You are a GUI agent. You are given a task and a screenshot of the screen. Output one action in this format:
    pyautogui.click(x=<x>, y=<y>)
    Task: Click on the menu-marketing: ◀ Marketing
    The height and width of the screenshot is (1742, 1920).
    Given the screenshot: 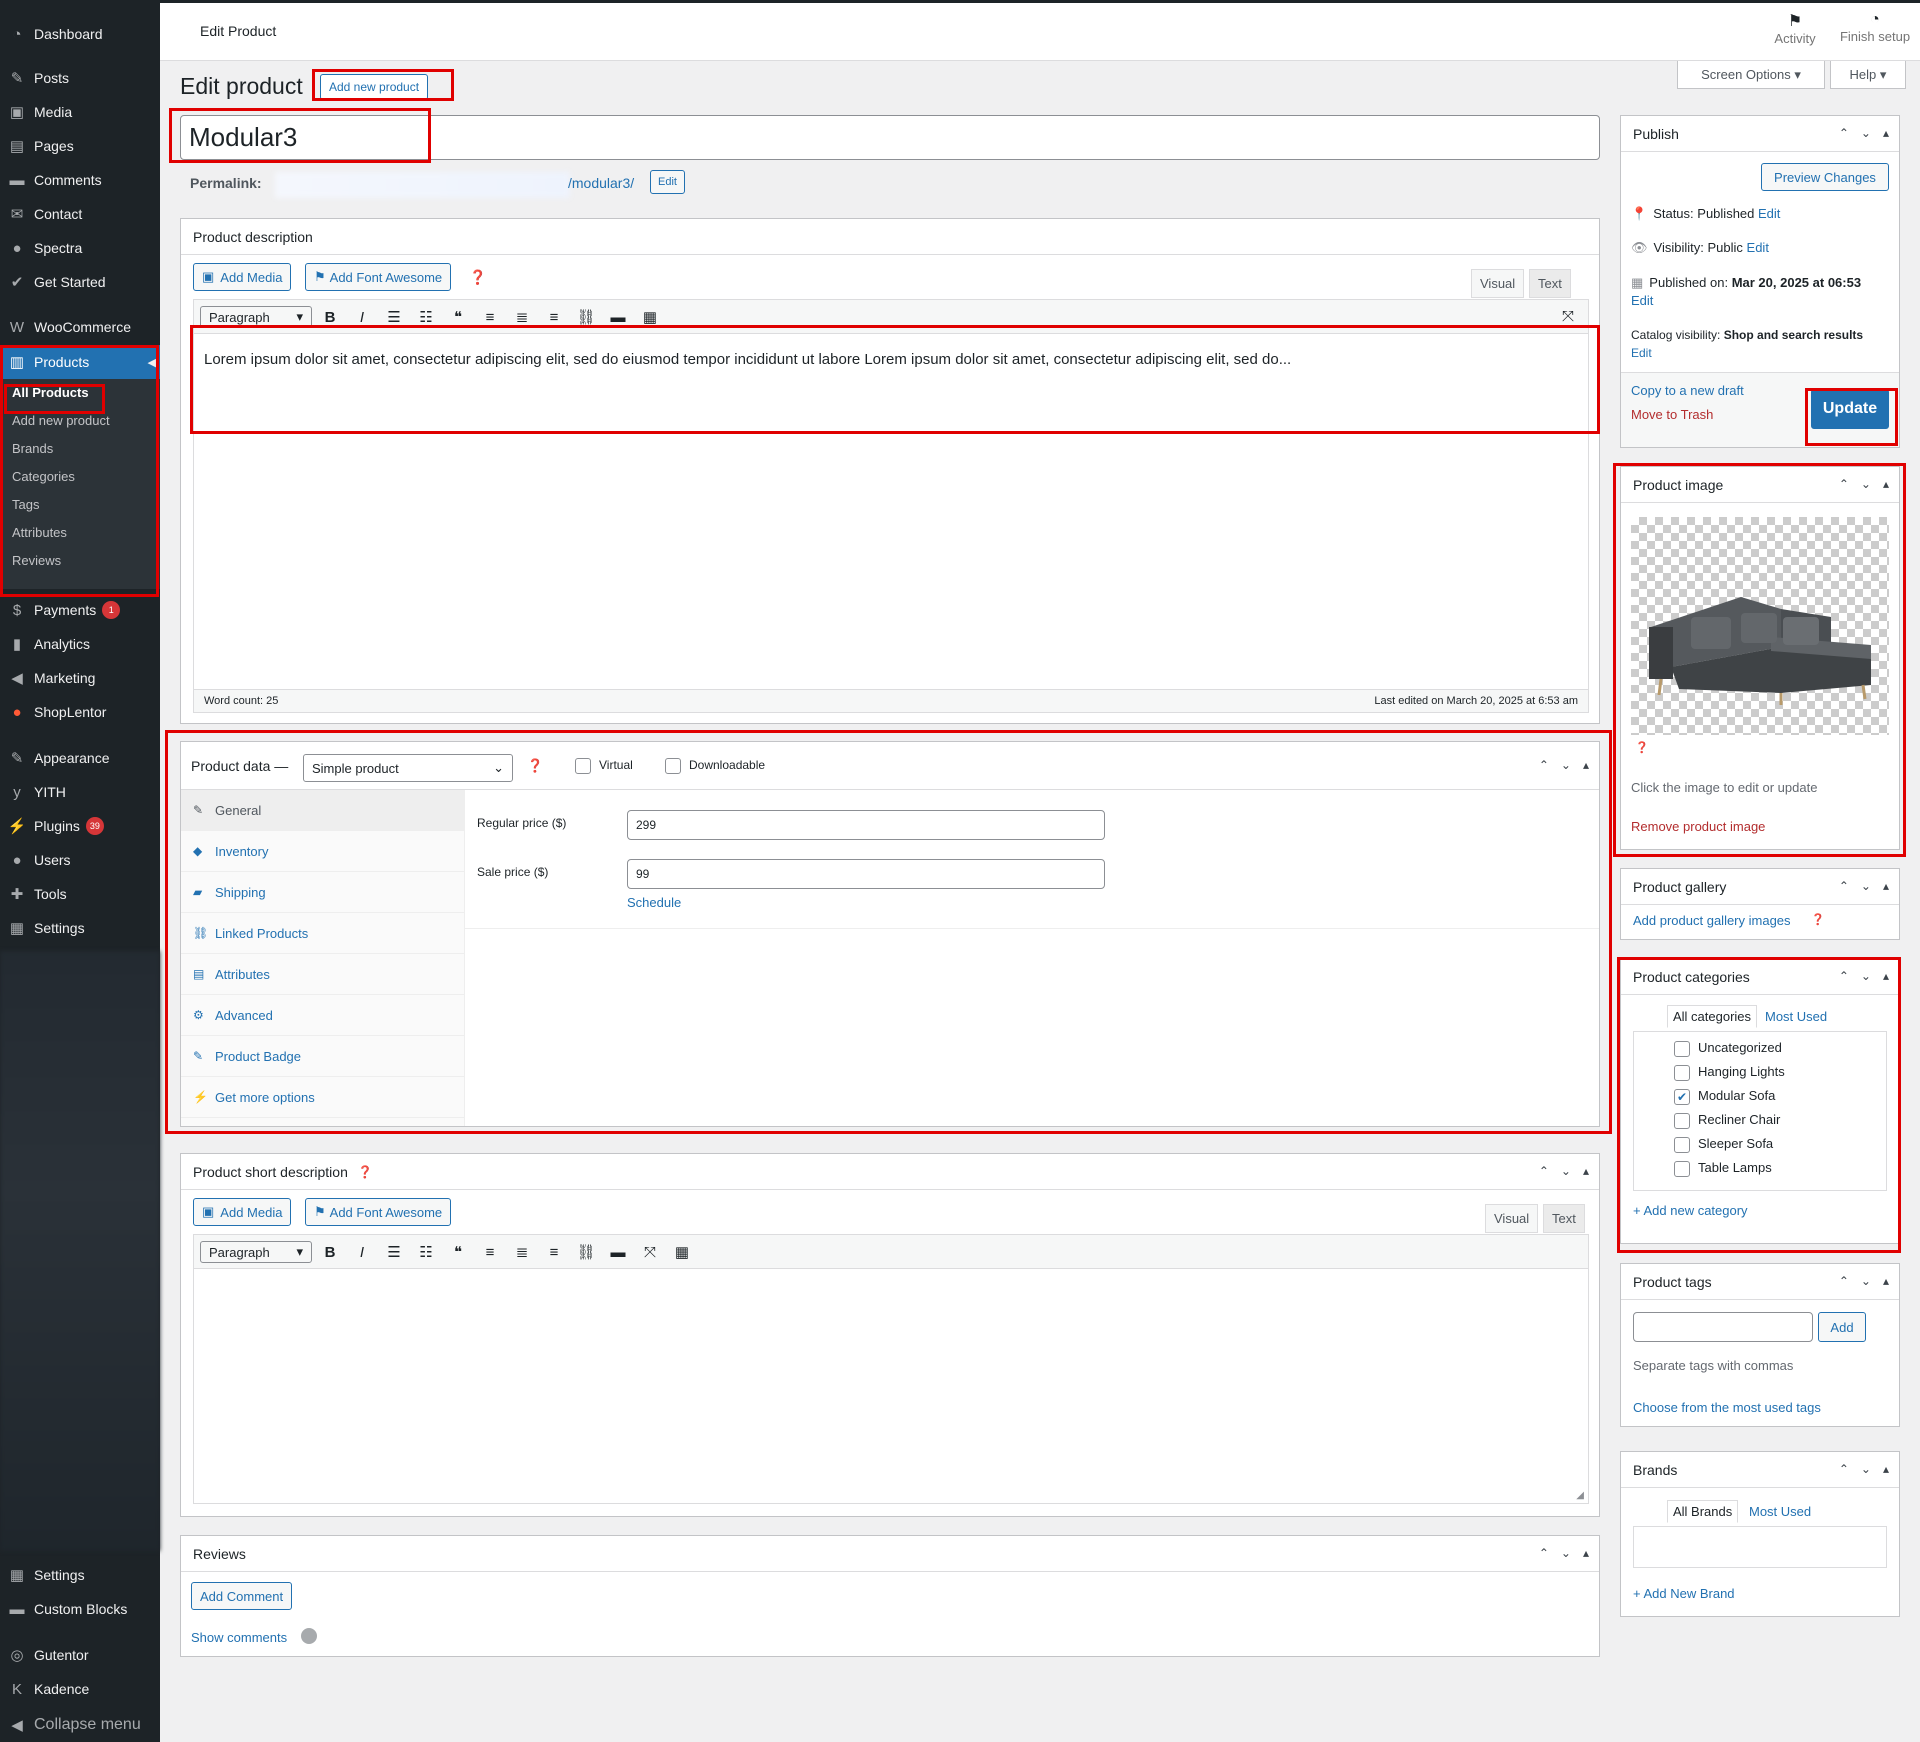 What is the action you would take?
    pyautogui.click(x=80, y=678)
    